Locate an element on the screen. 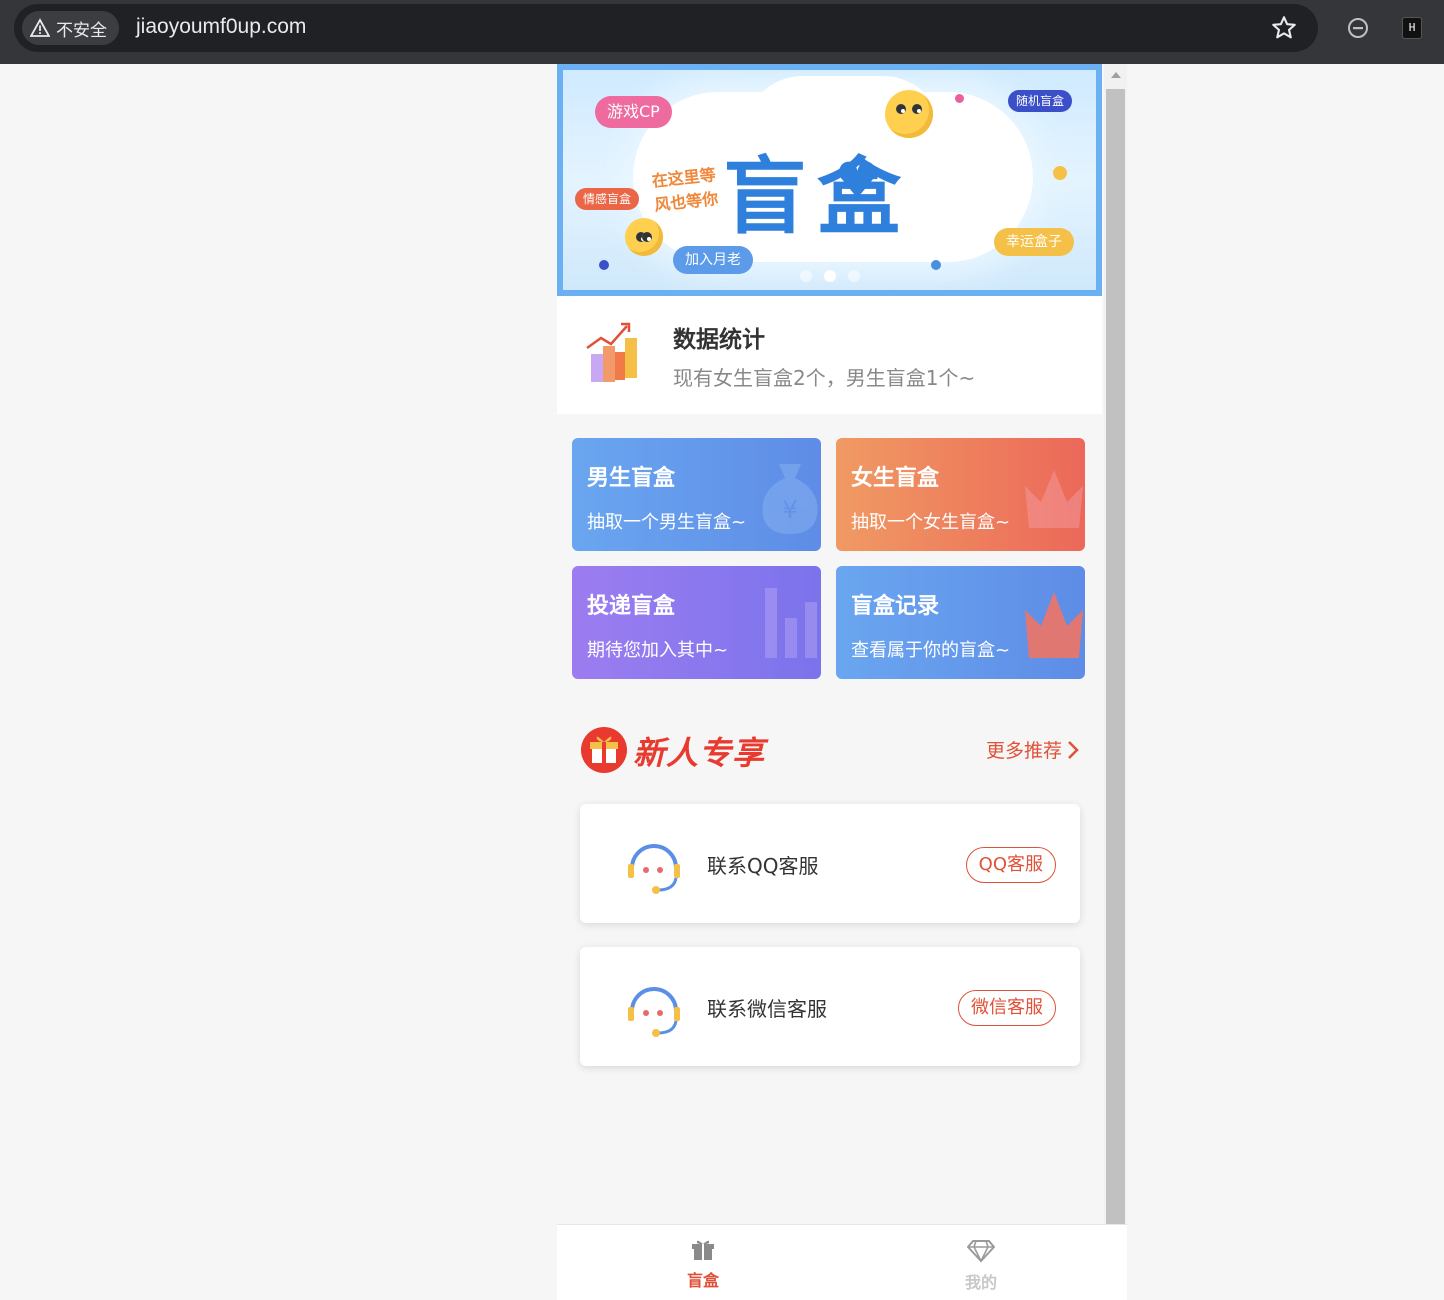 Image resolution: width=1444 pixels, height=1300 pixels. service-label: 联系微信客服 is located at coordinates (767, 1009).